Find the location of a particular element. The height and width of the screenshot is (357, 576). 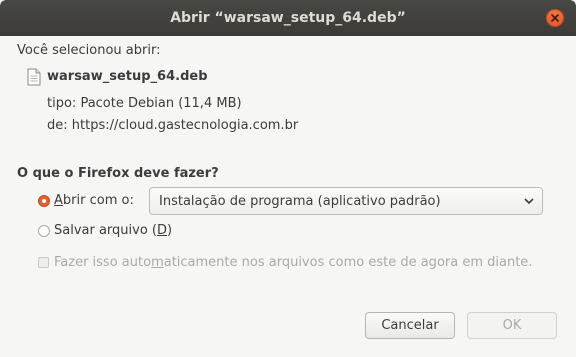

file-type-value: Pacote Debian (11,4 MB) is located at coordinates (161, 103).